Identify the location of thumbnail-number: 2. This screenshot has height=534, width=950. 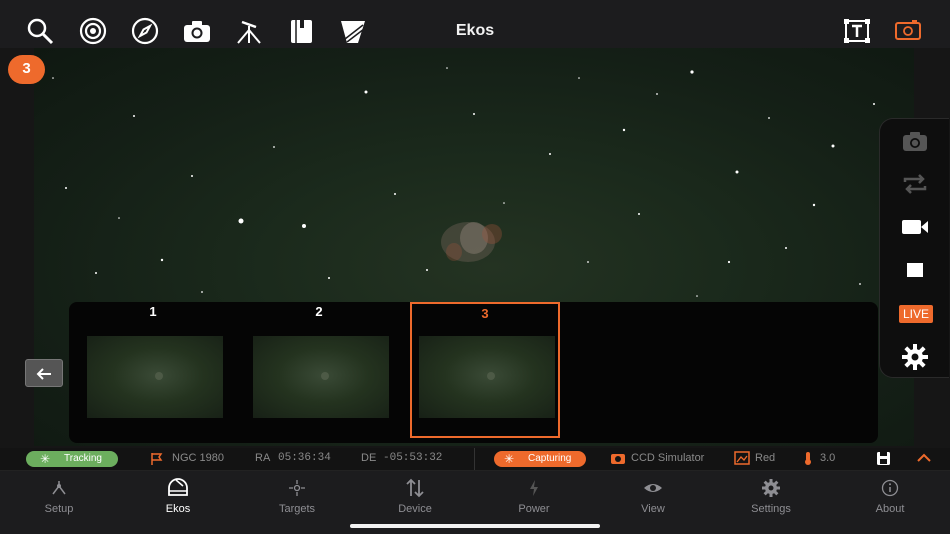
(319, 311).